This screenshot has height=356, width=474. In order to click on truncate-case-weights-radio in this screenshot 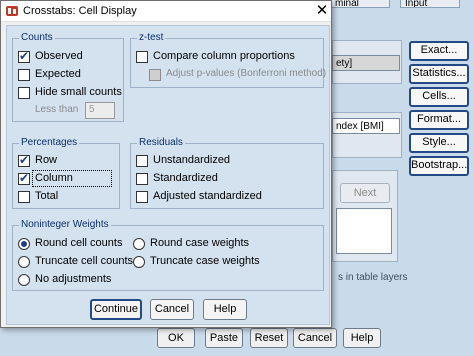, I will do `click(139, 262)`.